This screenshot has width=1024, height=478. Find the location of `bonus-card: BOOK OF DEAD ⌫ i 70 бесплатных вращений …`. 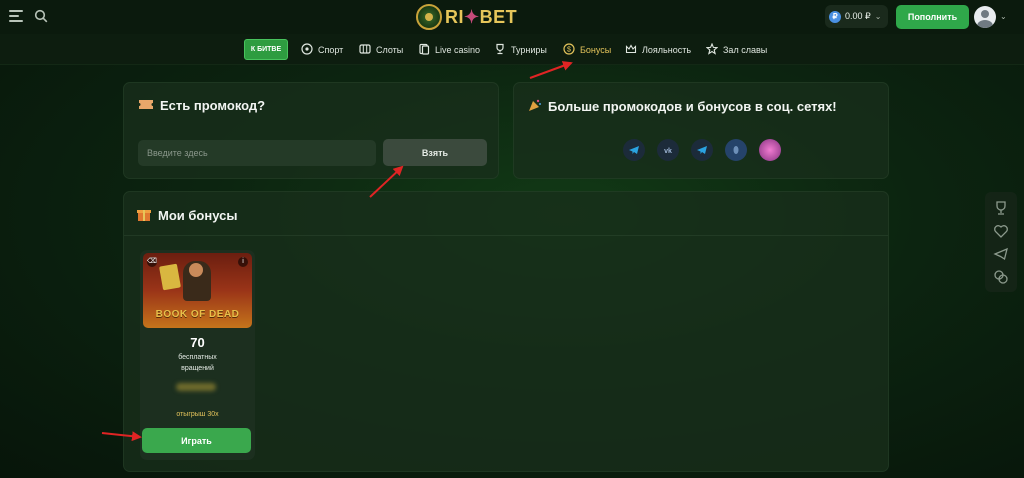

bonus-card: BOOK OF DEAD ⌫ i 70 бесплатных вращений … is located at coordinates (197, 355).